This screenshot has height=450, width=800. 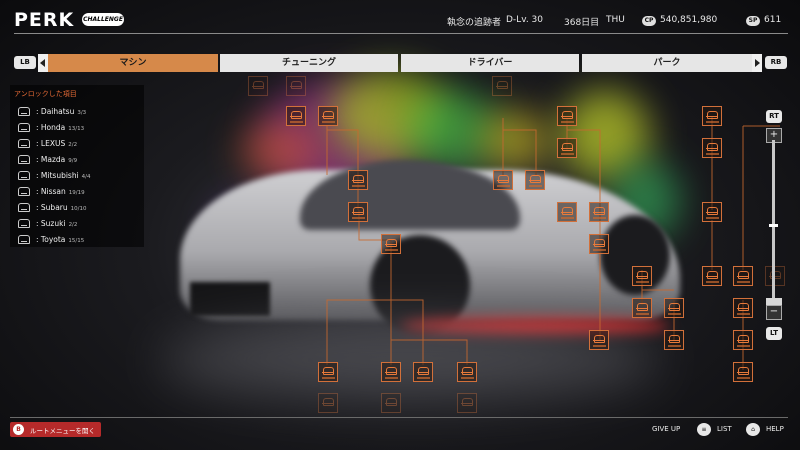 What do you see at coordinates (82, 113) in the screenshot?
I see `brand-count: 3/3` at bounding box center [82, 113].